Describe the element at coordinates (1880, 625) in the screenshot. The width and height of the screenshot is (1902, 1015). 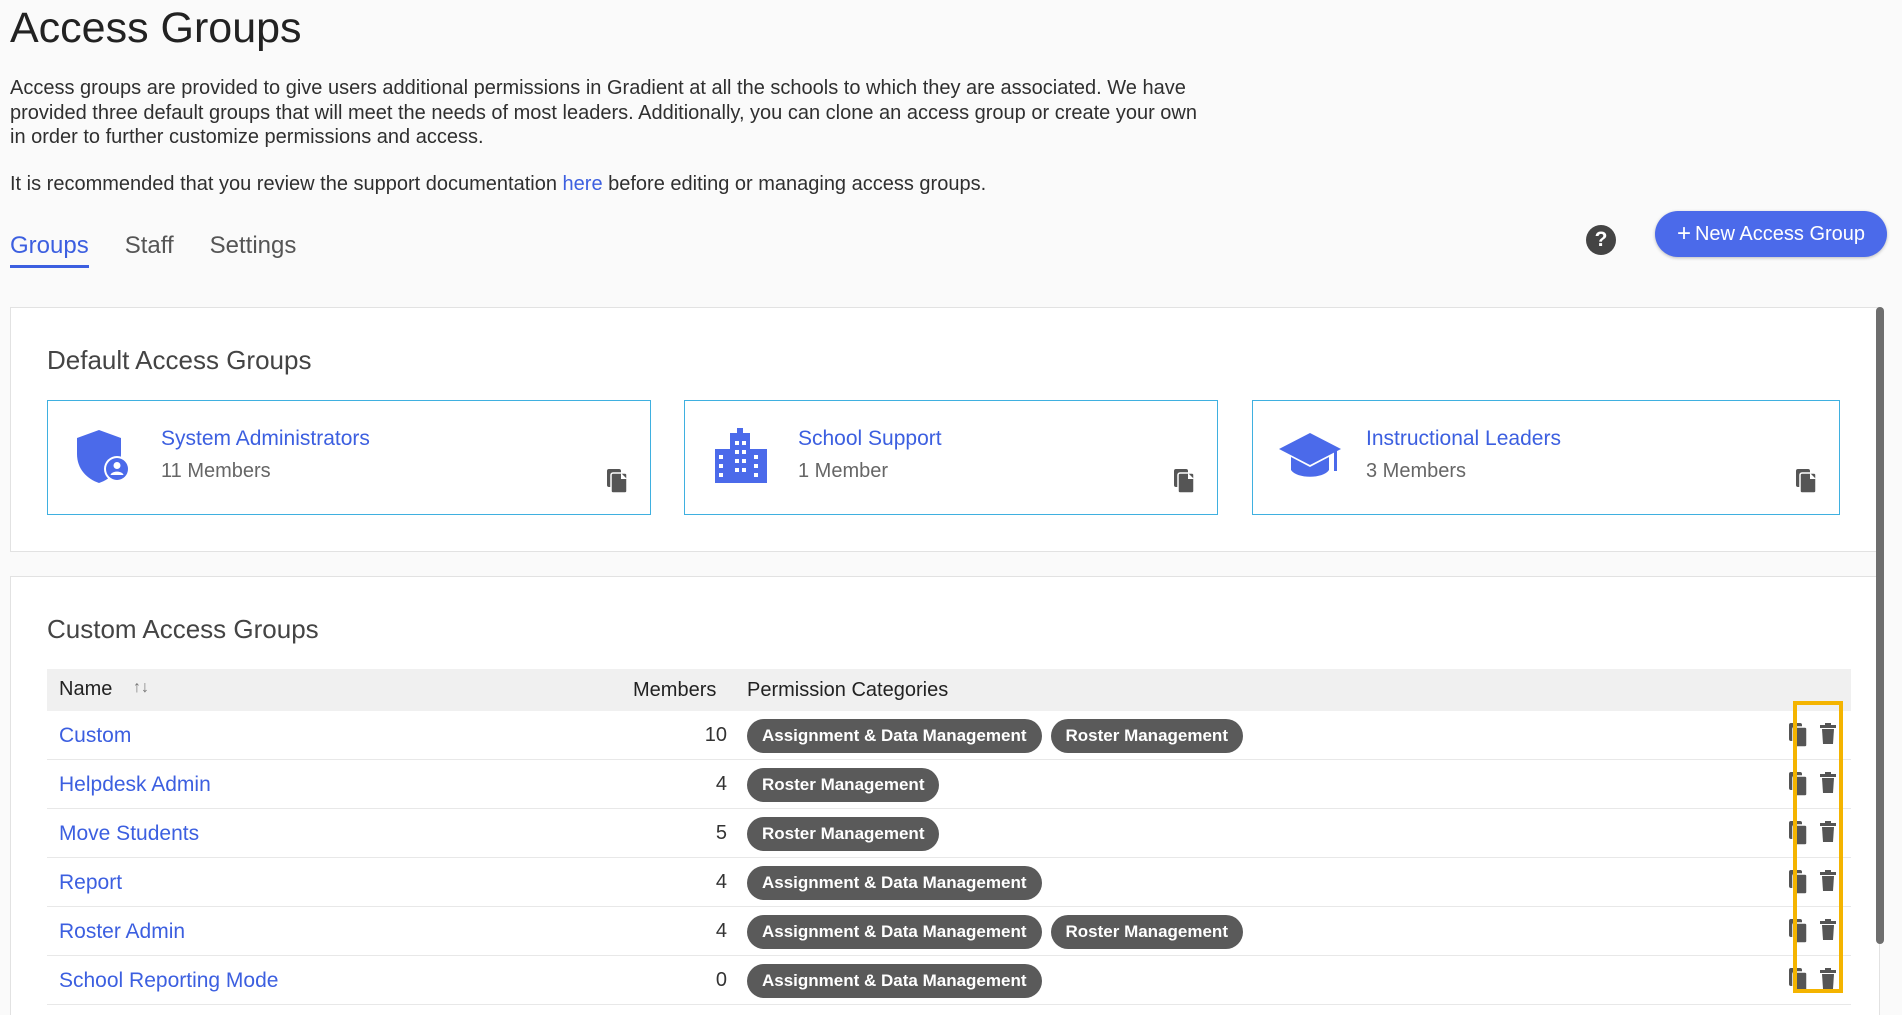
I see `scrollbar` at that location.